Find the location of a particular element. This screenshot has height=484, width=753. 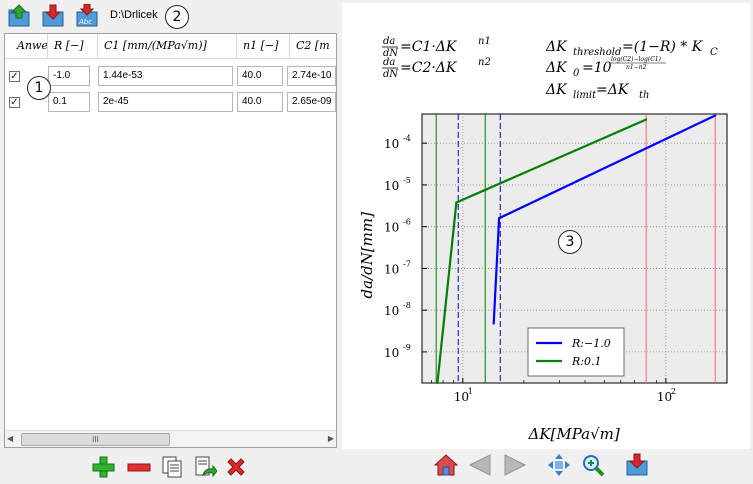

delete-button is located at coordinates (236, 467).